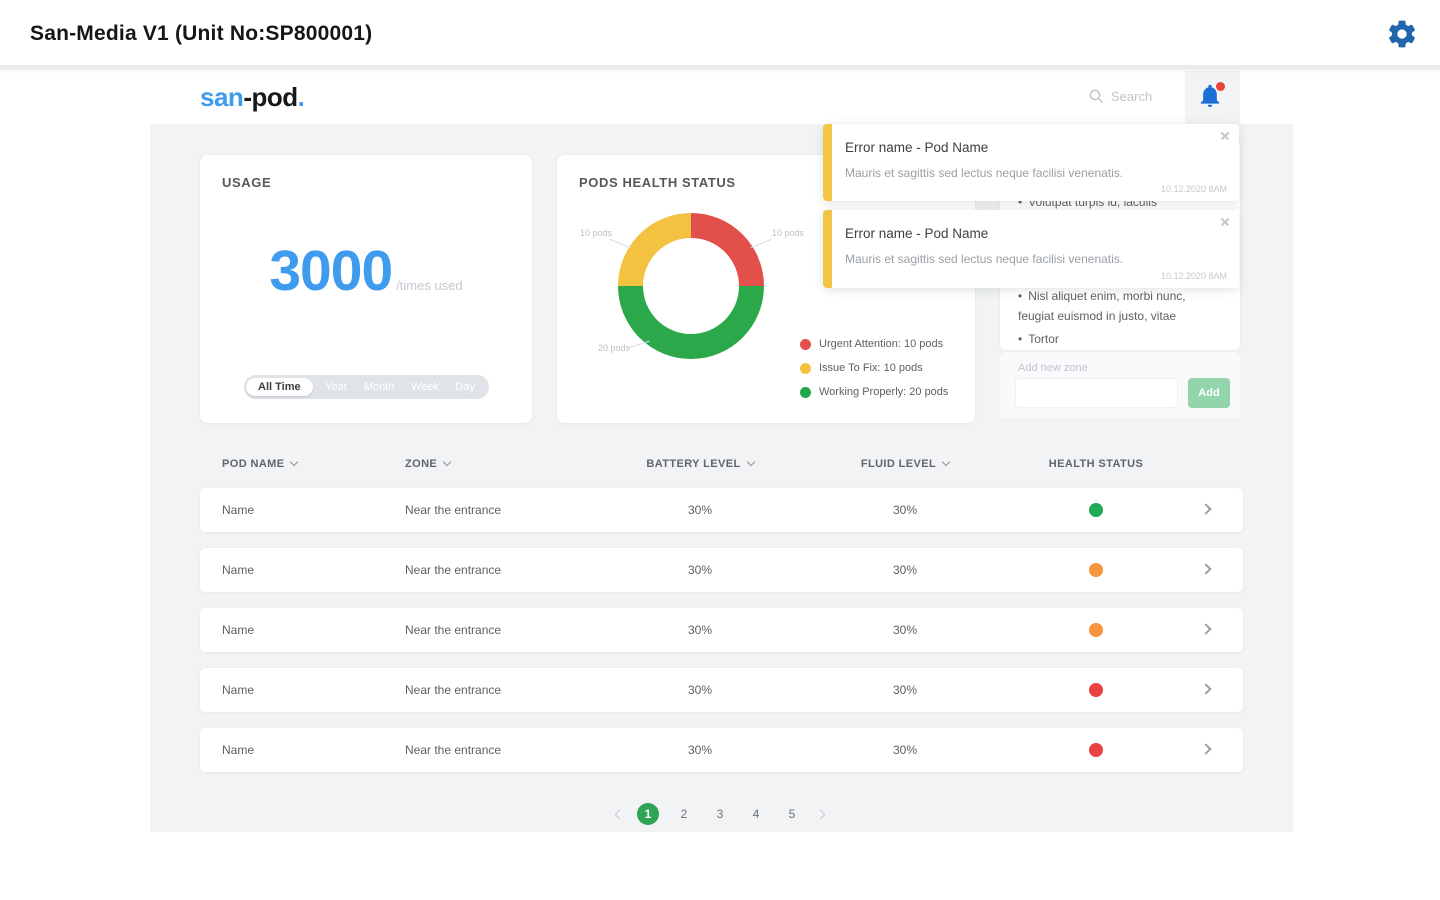 The width and height of the screenshot is (1440, 900). I want to click on device-title: San-Media V1 (Unit No:SP800001), so click(201, 33).